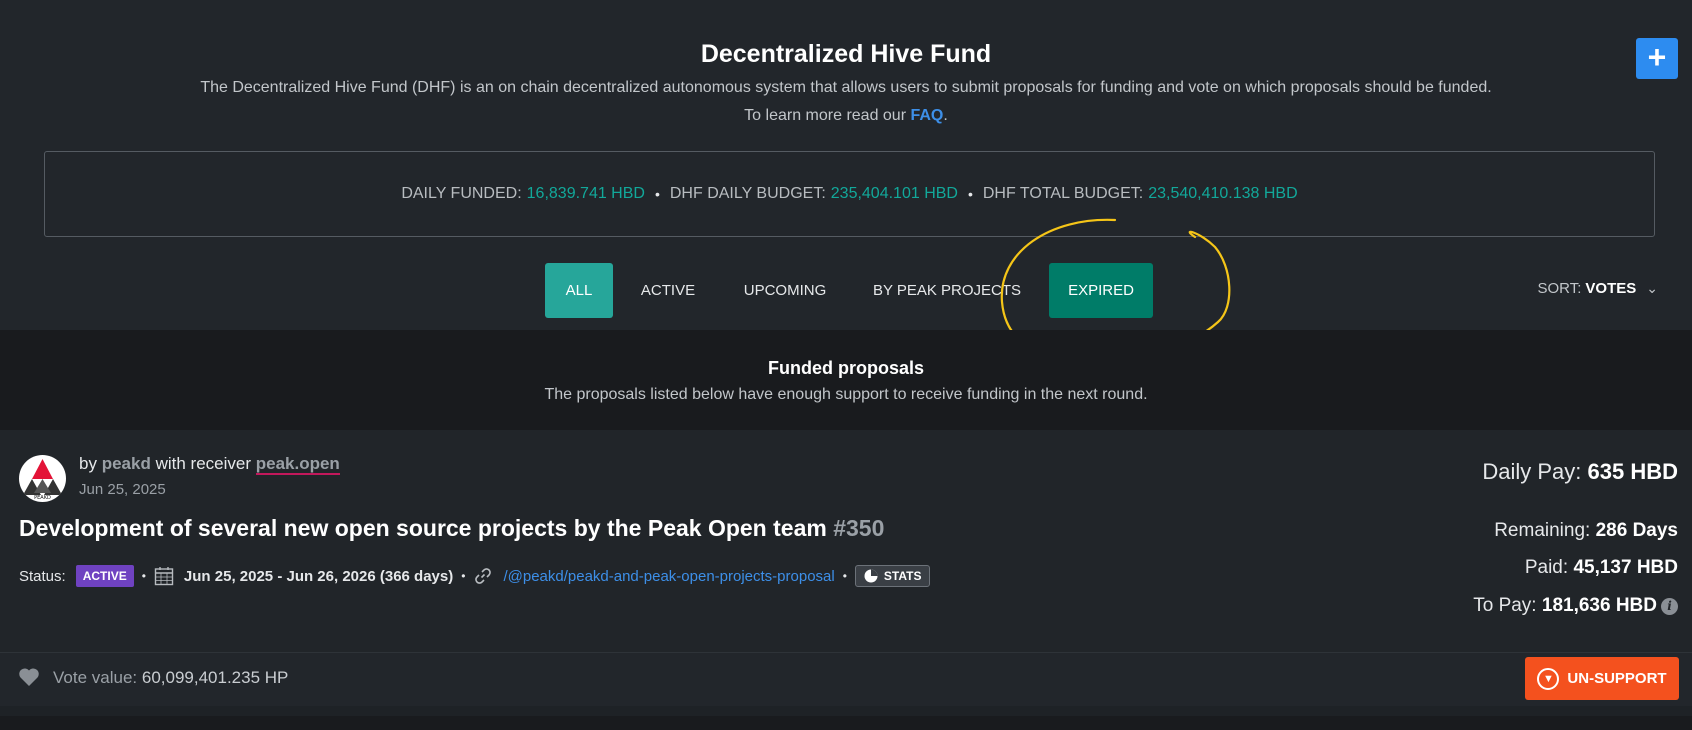 Image resolution: width=1692 pixels, height=730 pixels. I want to click on sort-value: VOTES, so click(1611, 288).